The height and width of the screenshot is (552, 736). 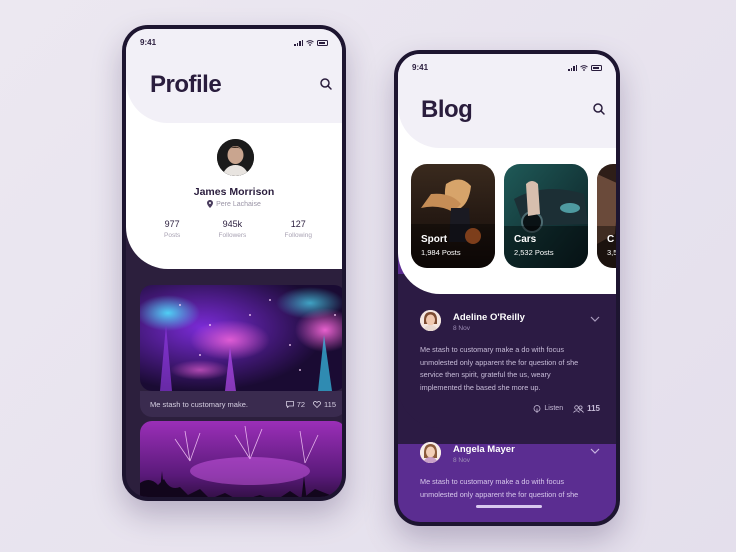 I want to click on user-location: Pere Lachaise, so click(x=234, y=204).